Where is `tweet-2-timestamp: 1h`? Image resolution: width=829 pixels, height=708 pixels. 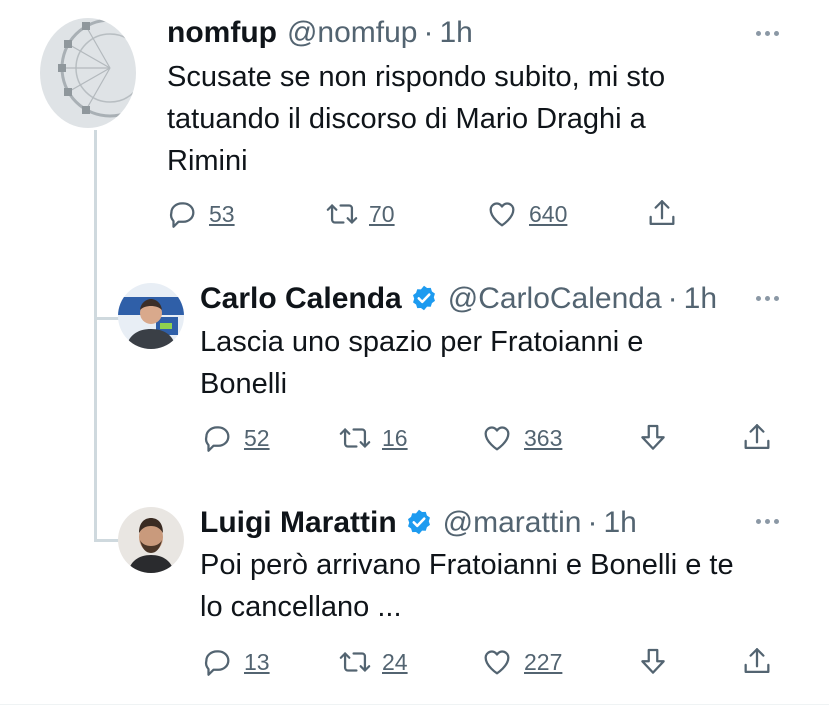 tweet-2-timestamp: 1h is located at coordinates (700, 299).